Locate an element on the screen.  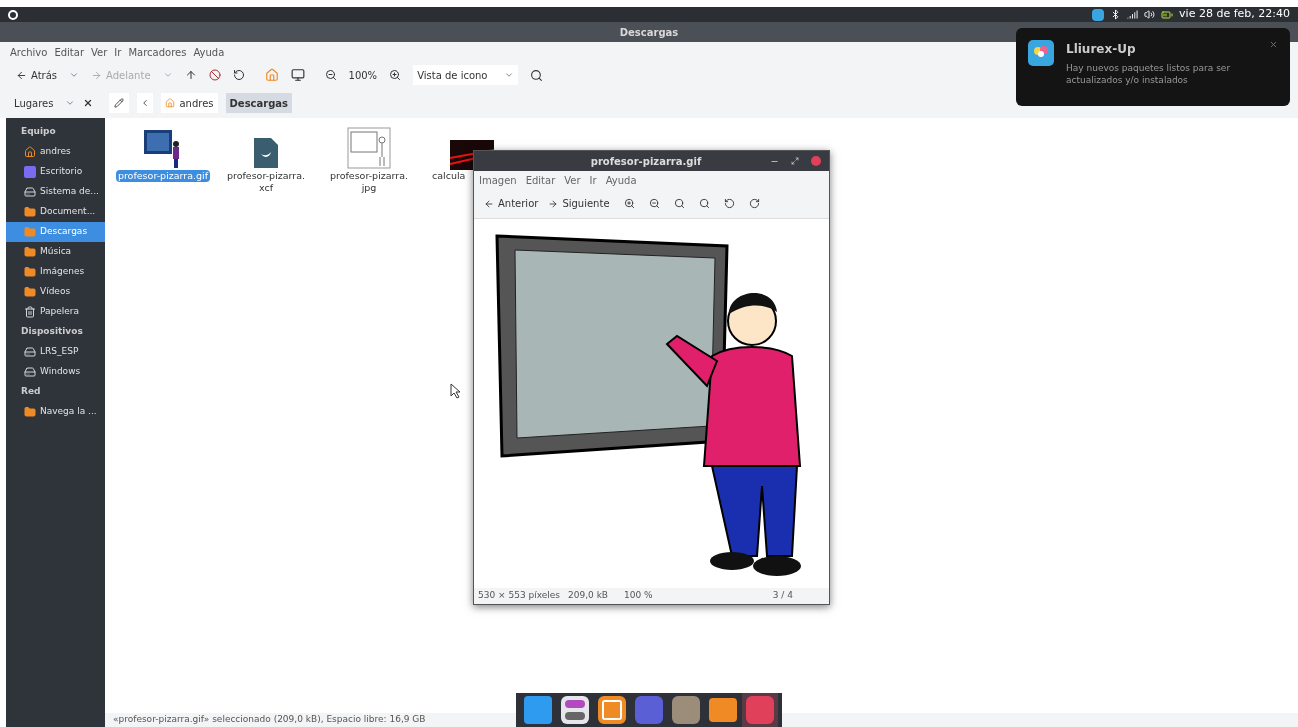
sidebar-item: Escritorio is located at coordinates (55, 172).